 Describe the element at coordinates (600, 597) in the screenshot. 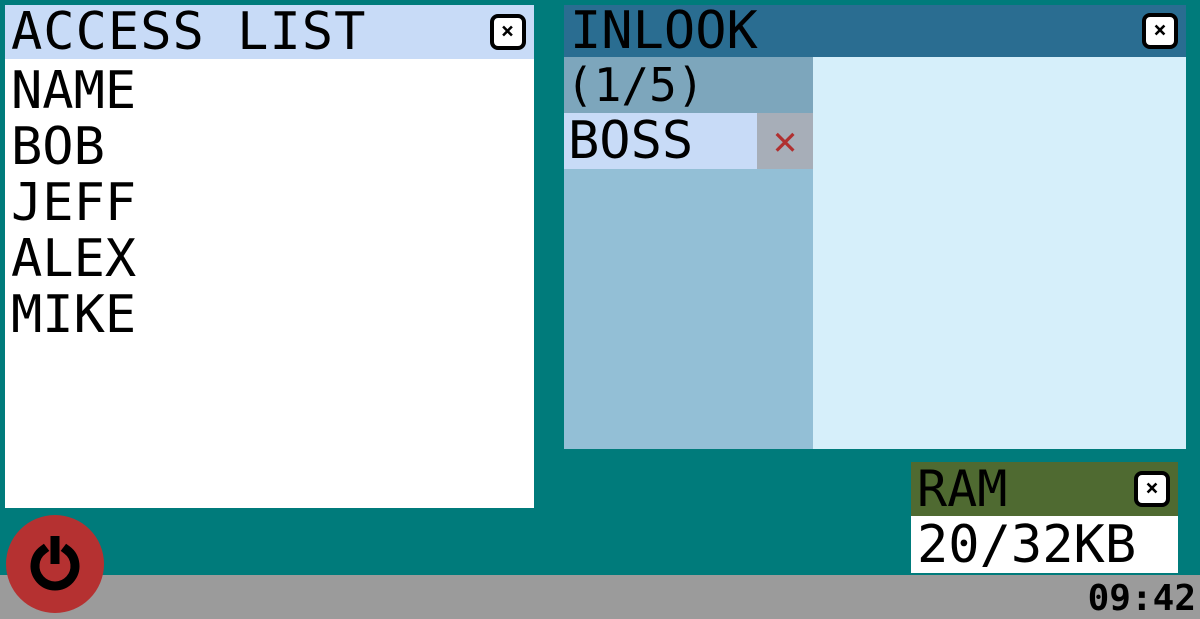

I see `taskbar: 09:42` at that location.